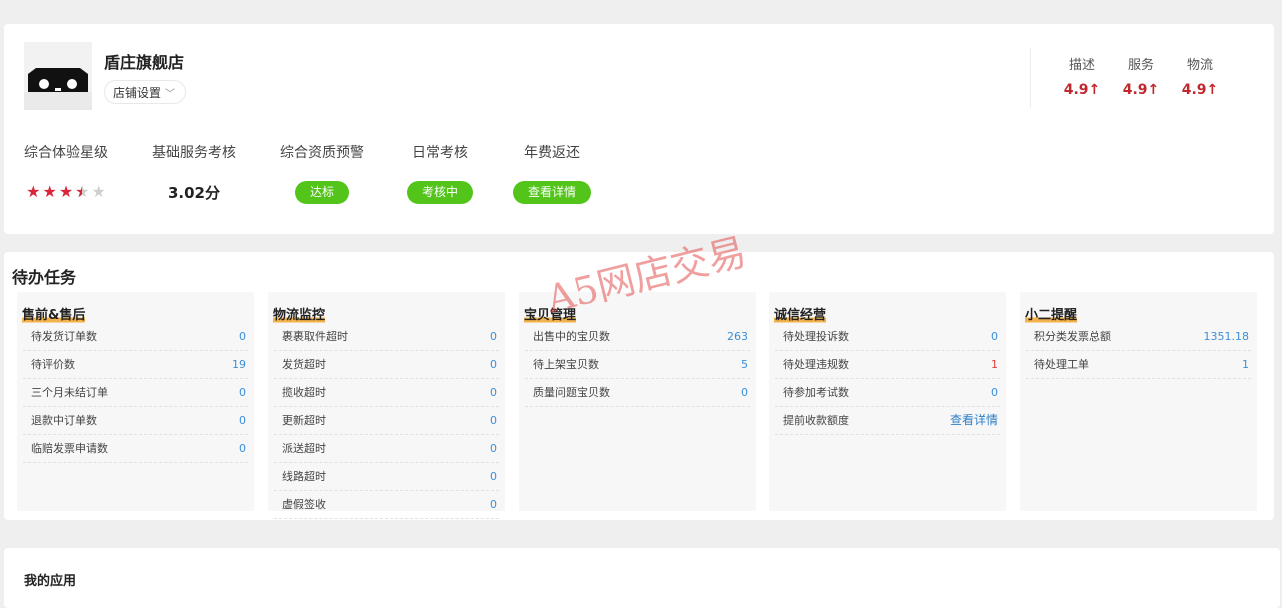 This screenshot has width=1282, height=608. Describe the element at coordinates (887, 365) in the screenshot. I see `task-item: 待处理违规数 1` at that location.